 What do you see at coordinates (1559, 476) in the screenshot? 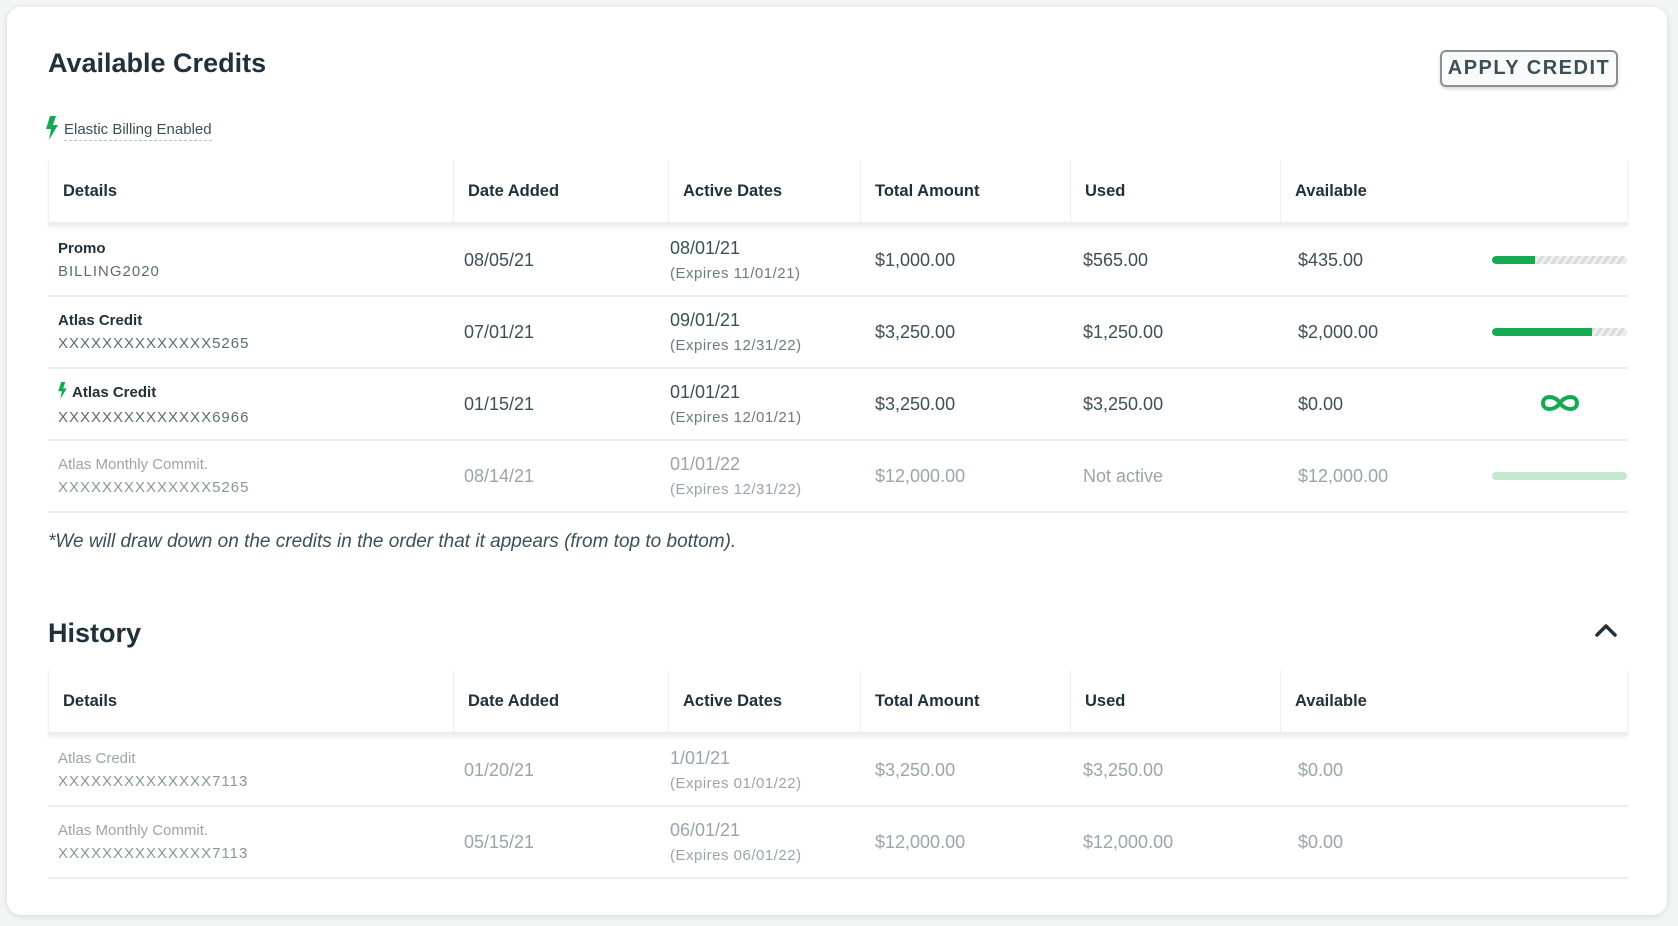
I see `pending-progress-bar` at bounding box center [1559, 476].